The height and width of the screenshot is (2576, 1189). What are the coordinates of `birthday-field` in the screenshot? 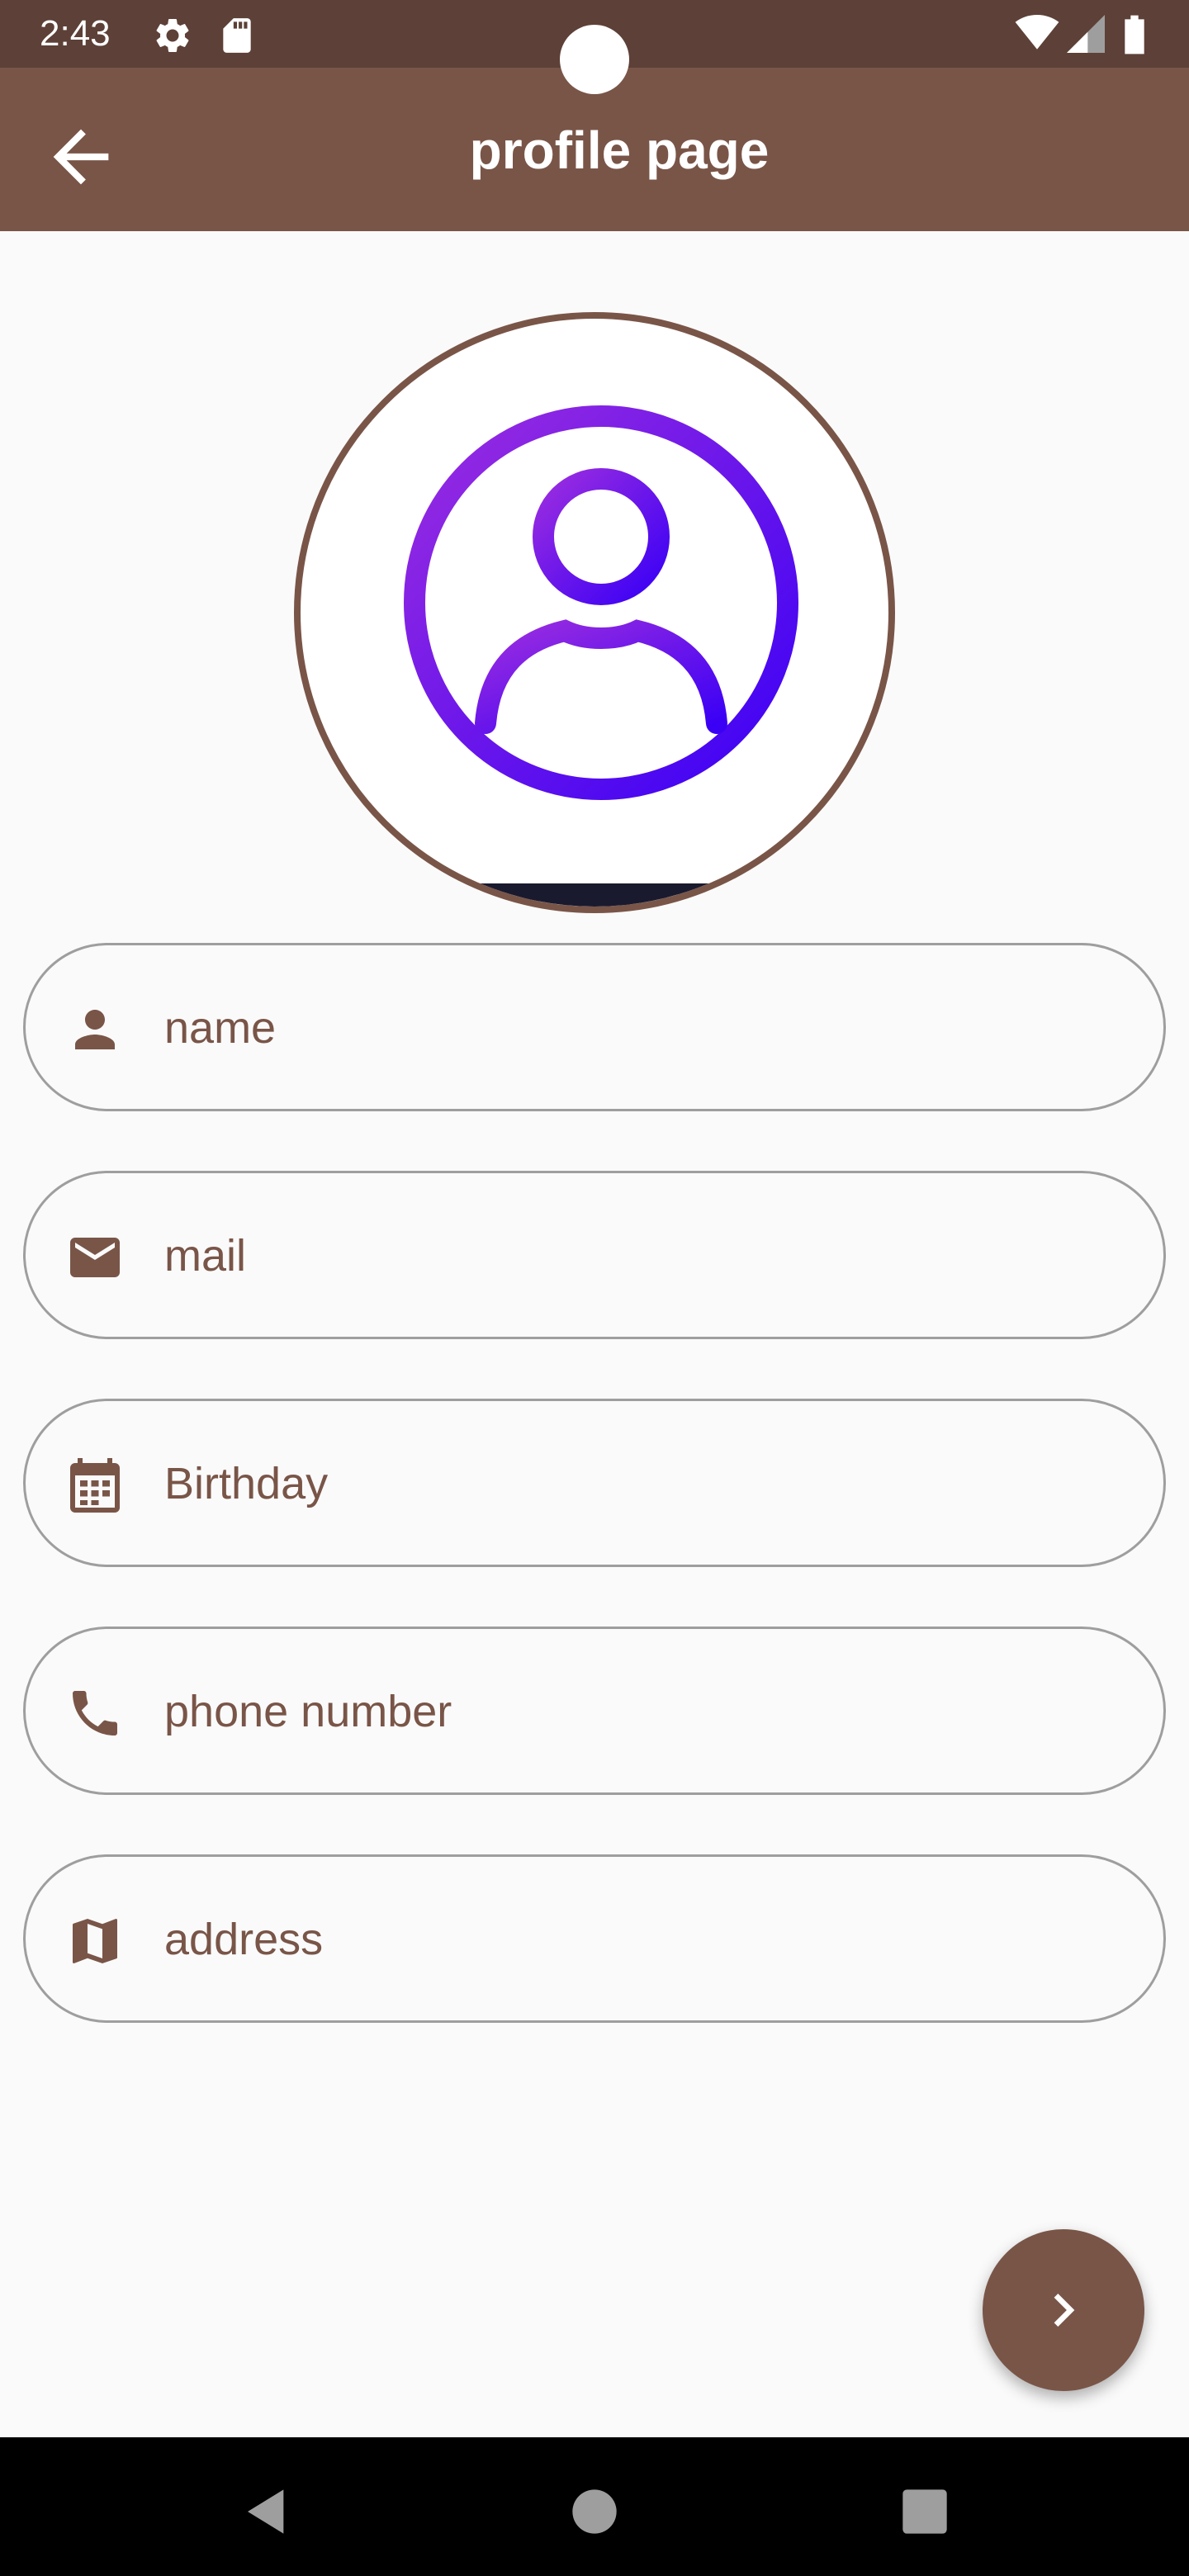 It's located at (594, 1483).